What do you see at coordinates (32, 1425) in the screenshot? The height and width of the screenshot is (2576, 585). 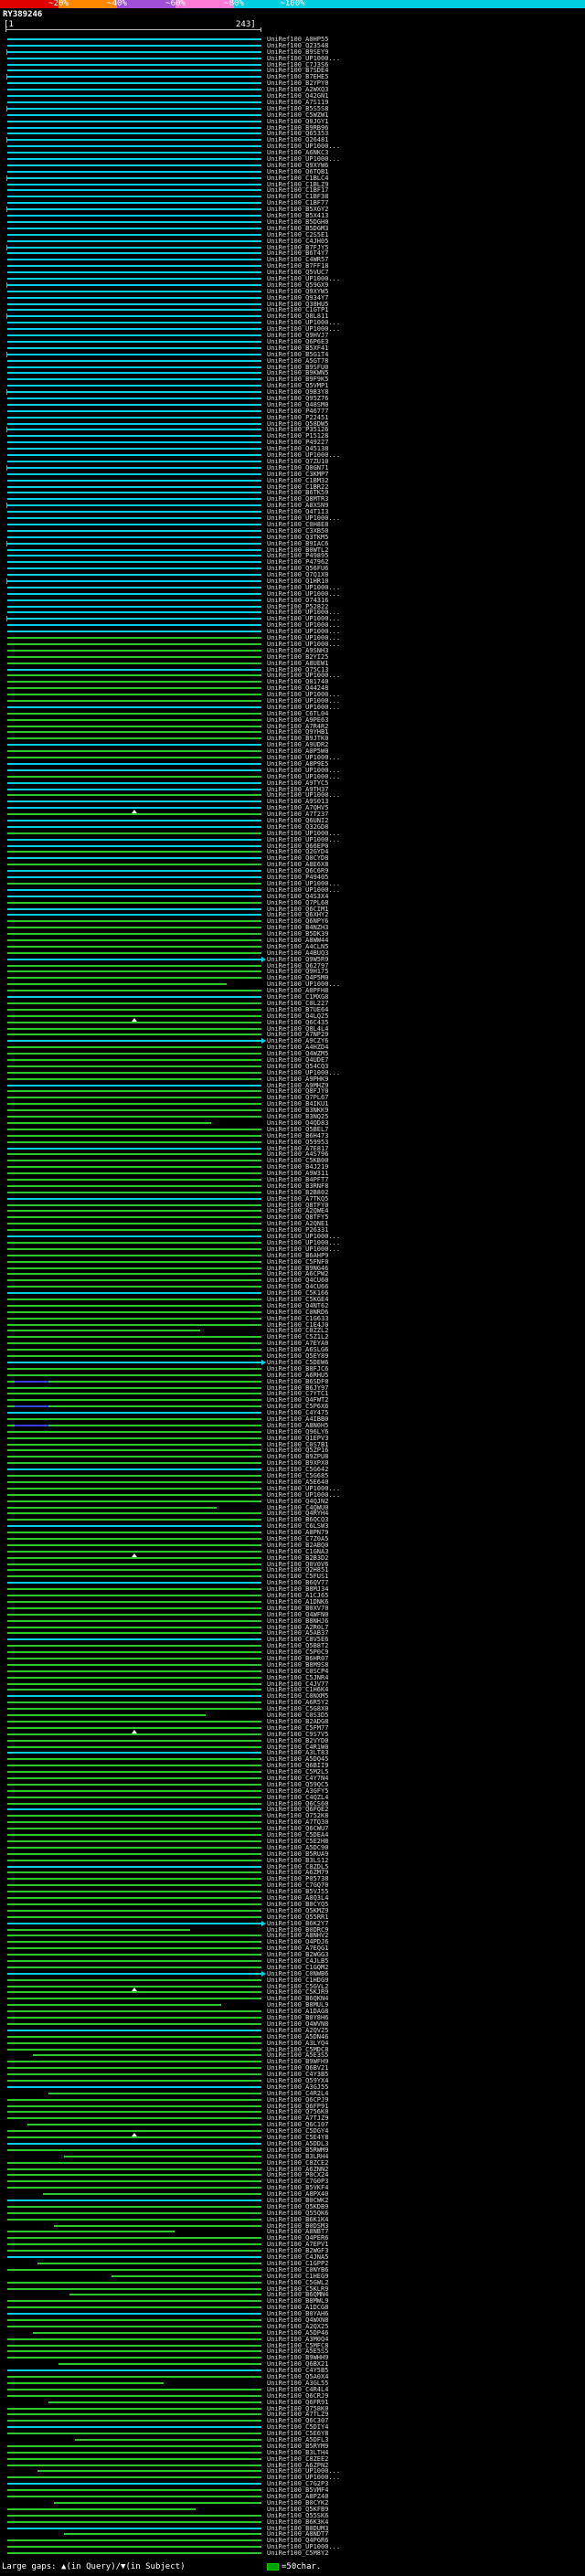 I see `low-score-segment` at bounding box center [32, 1425].